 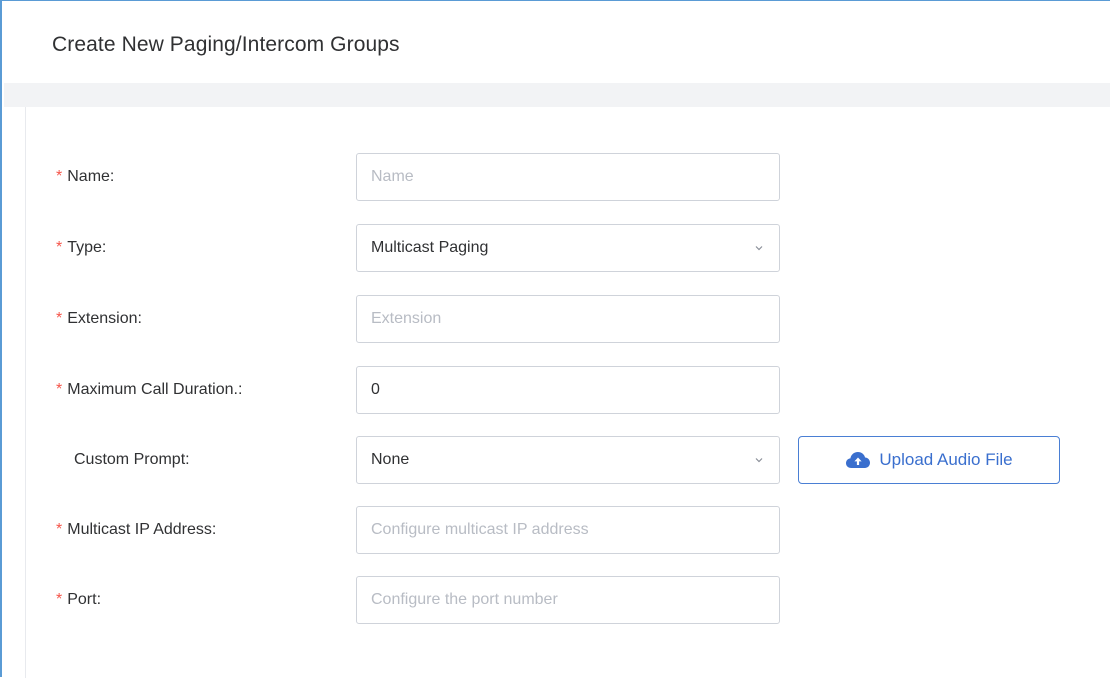 I want to click on type-select-value: Multicast Paging, so click(x=430, y=247).